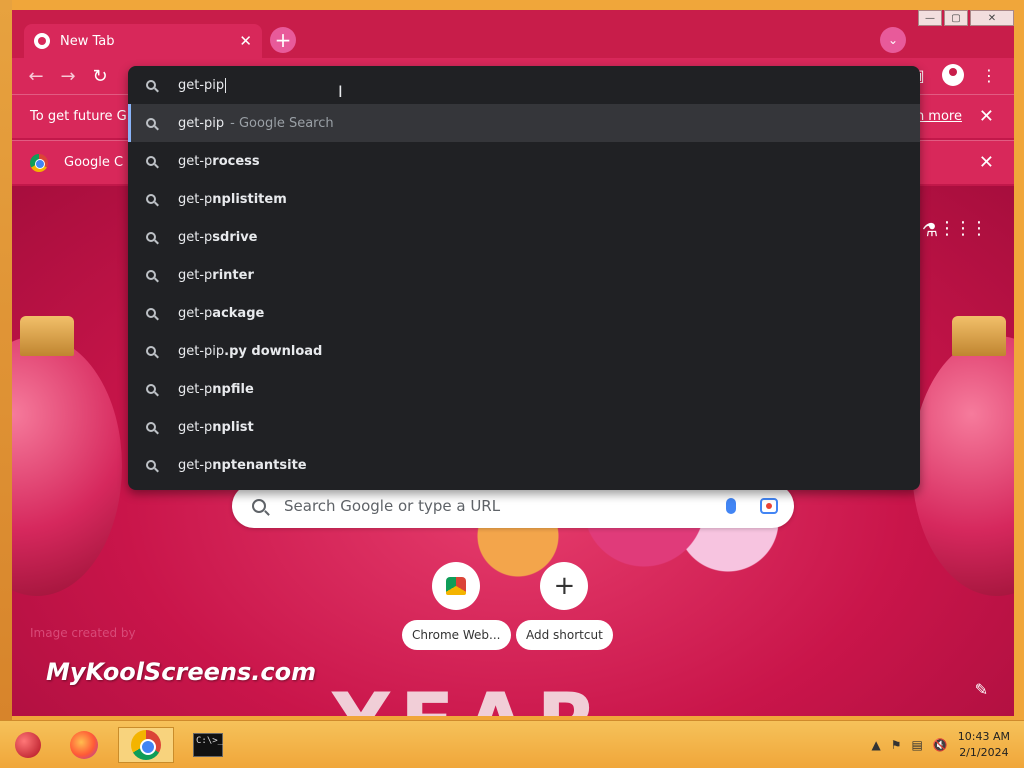 This screenshot has width=1024, height=768. Describe the element at coordinates (524, 123) in the screenshot. I see `omnibox-suggestion: get-pip - Google Search` at that location.